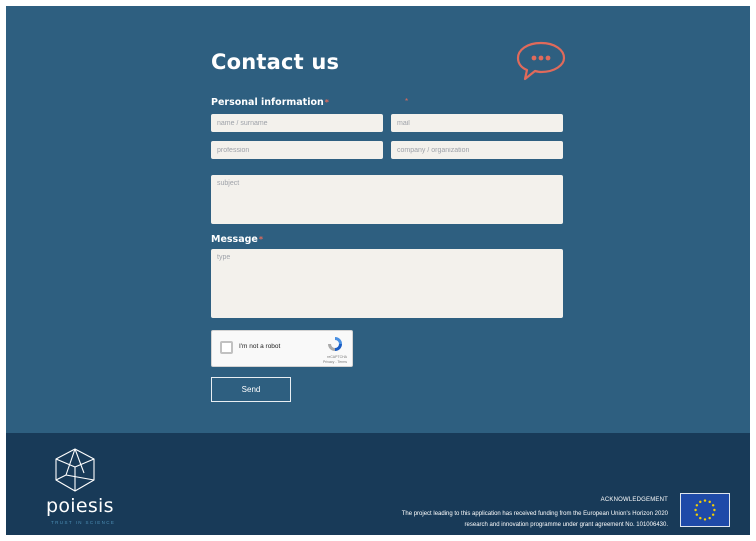  Describe the element at coordinates (326, 102) in the screenshot. I see `required-mark: *` at that location.